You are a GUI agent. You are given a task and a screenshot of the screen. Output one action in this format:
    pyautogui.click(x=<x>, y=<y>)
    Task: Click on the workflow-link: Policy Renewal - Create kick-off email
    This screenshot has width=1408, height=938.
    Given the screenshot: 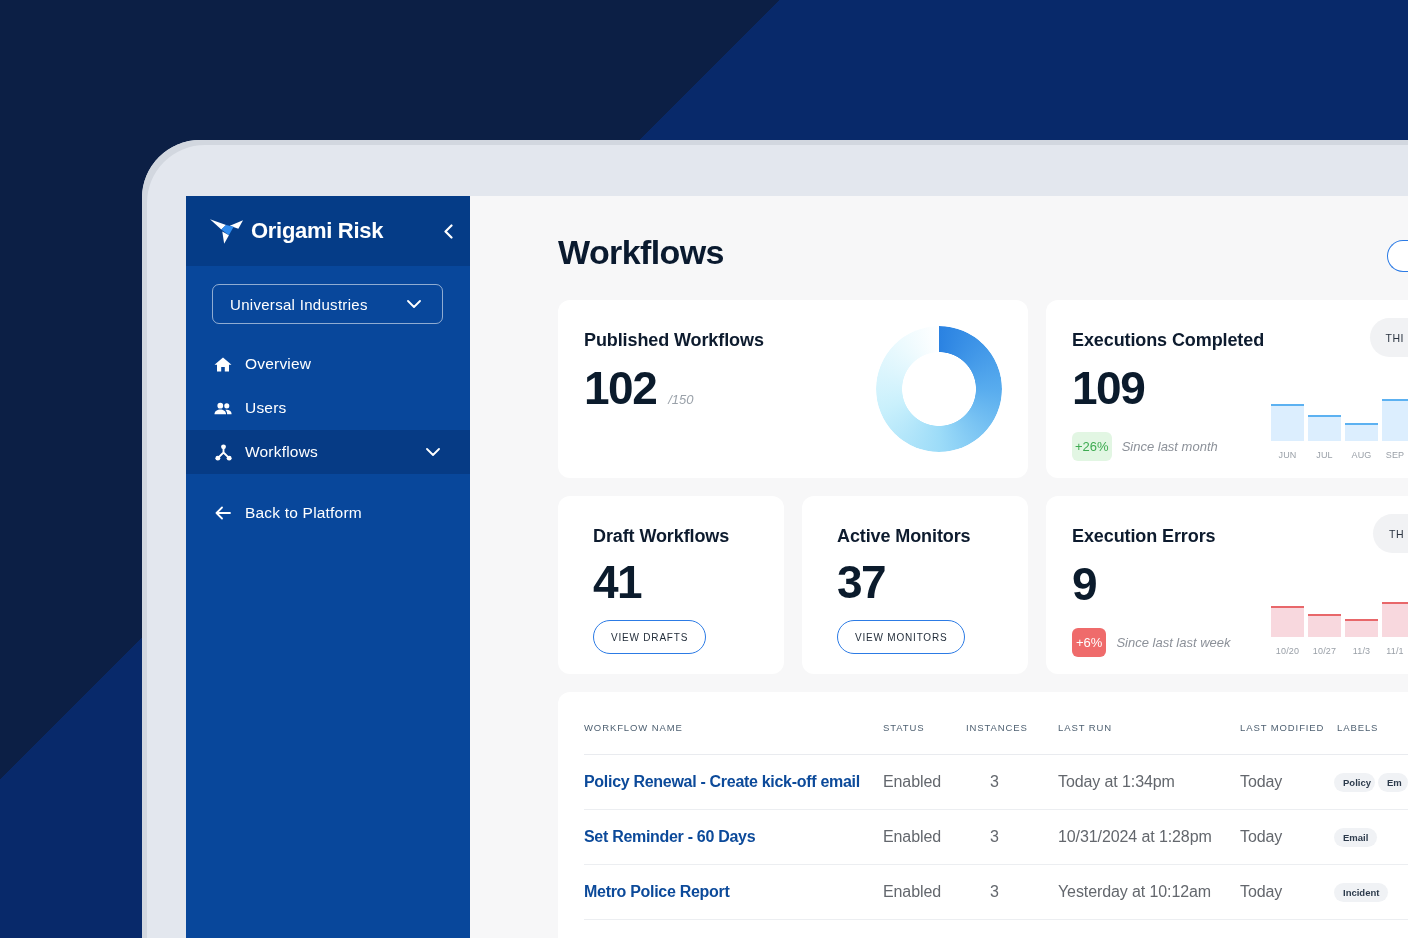 What is the action you would take?
    pyautogui.click(x=722, y=782)
    